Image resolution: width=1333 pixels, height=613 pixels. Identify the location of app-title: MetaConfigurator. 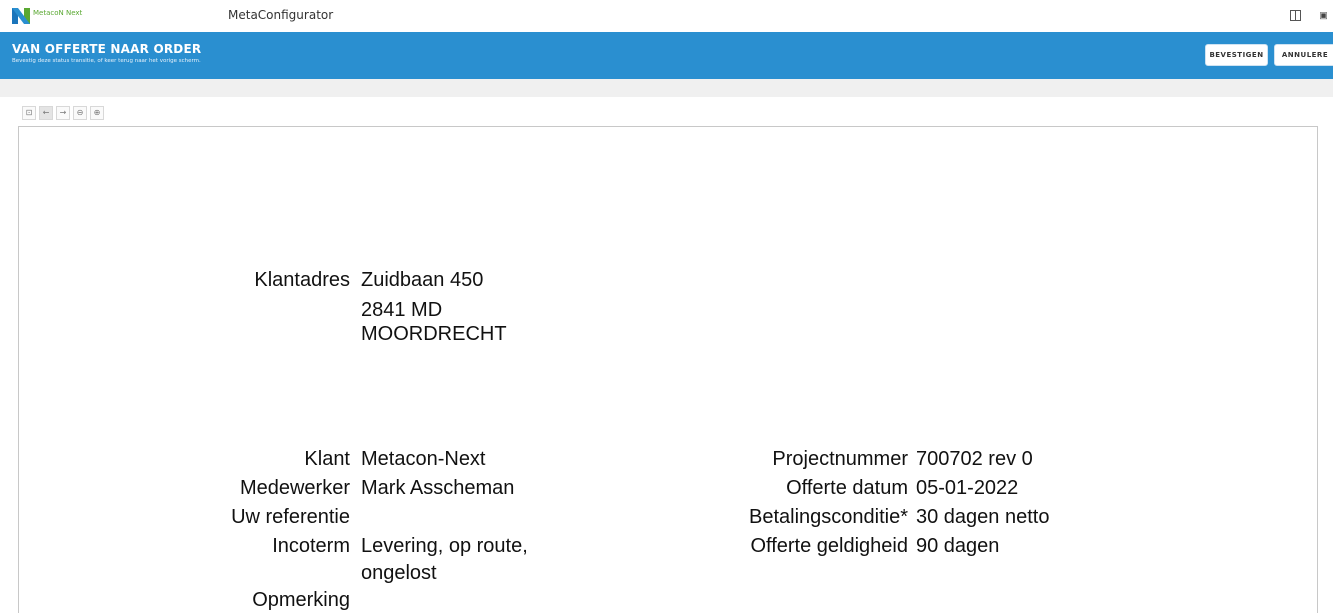
(281, 15).